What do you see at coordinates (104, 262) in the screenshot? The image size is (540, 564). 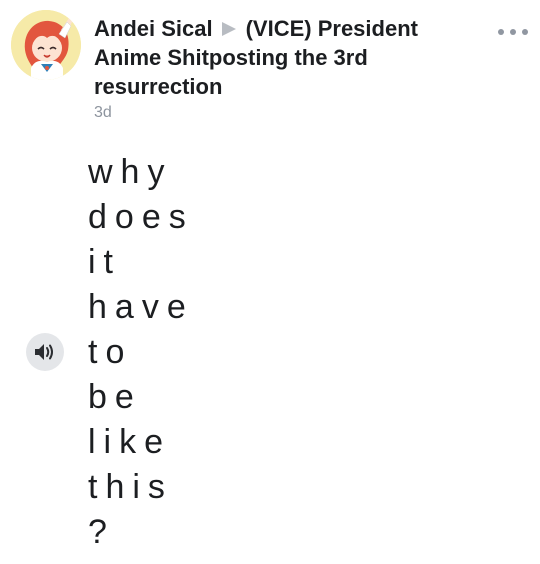 I see `post-body-line: it` at bounding box center [104, 262].